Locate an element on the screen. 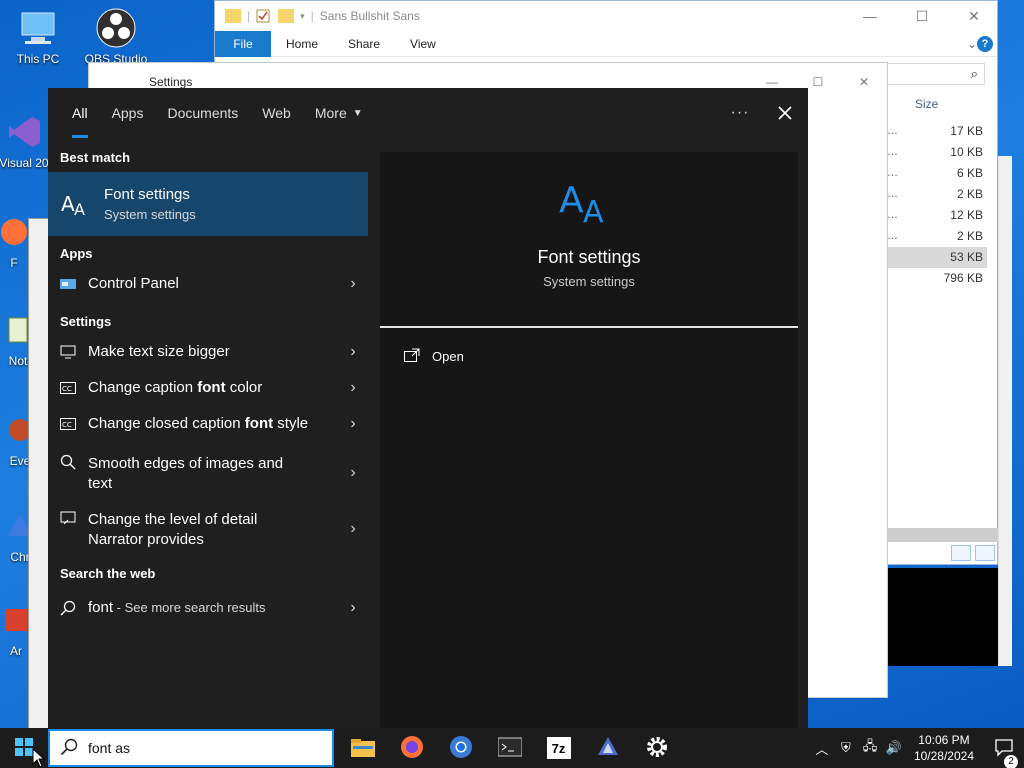 This screenshot has width=1024, height=768. taskbar-search-box is located at coordinates (191, 748).